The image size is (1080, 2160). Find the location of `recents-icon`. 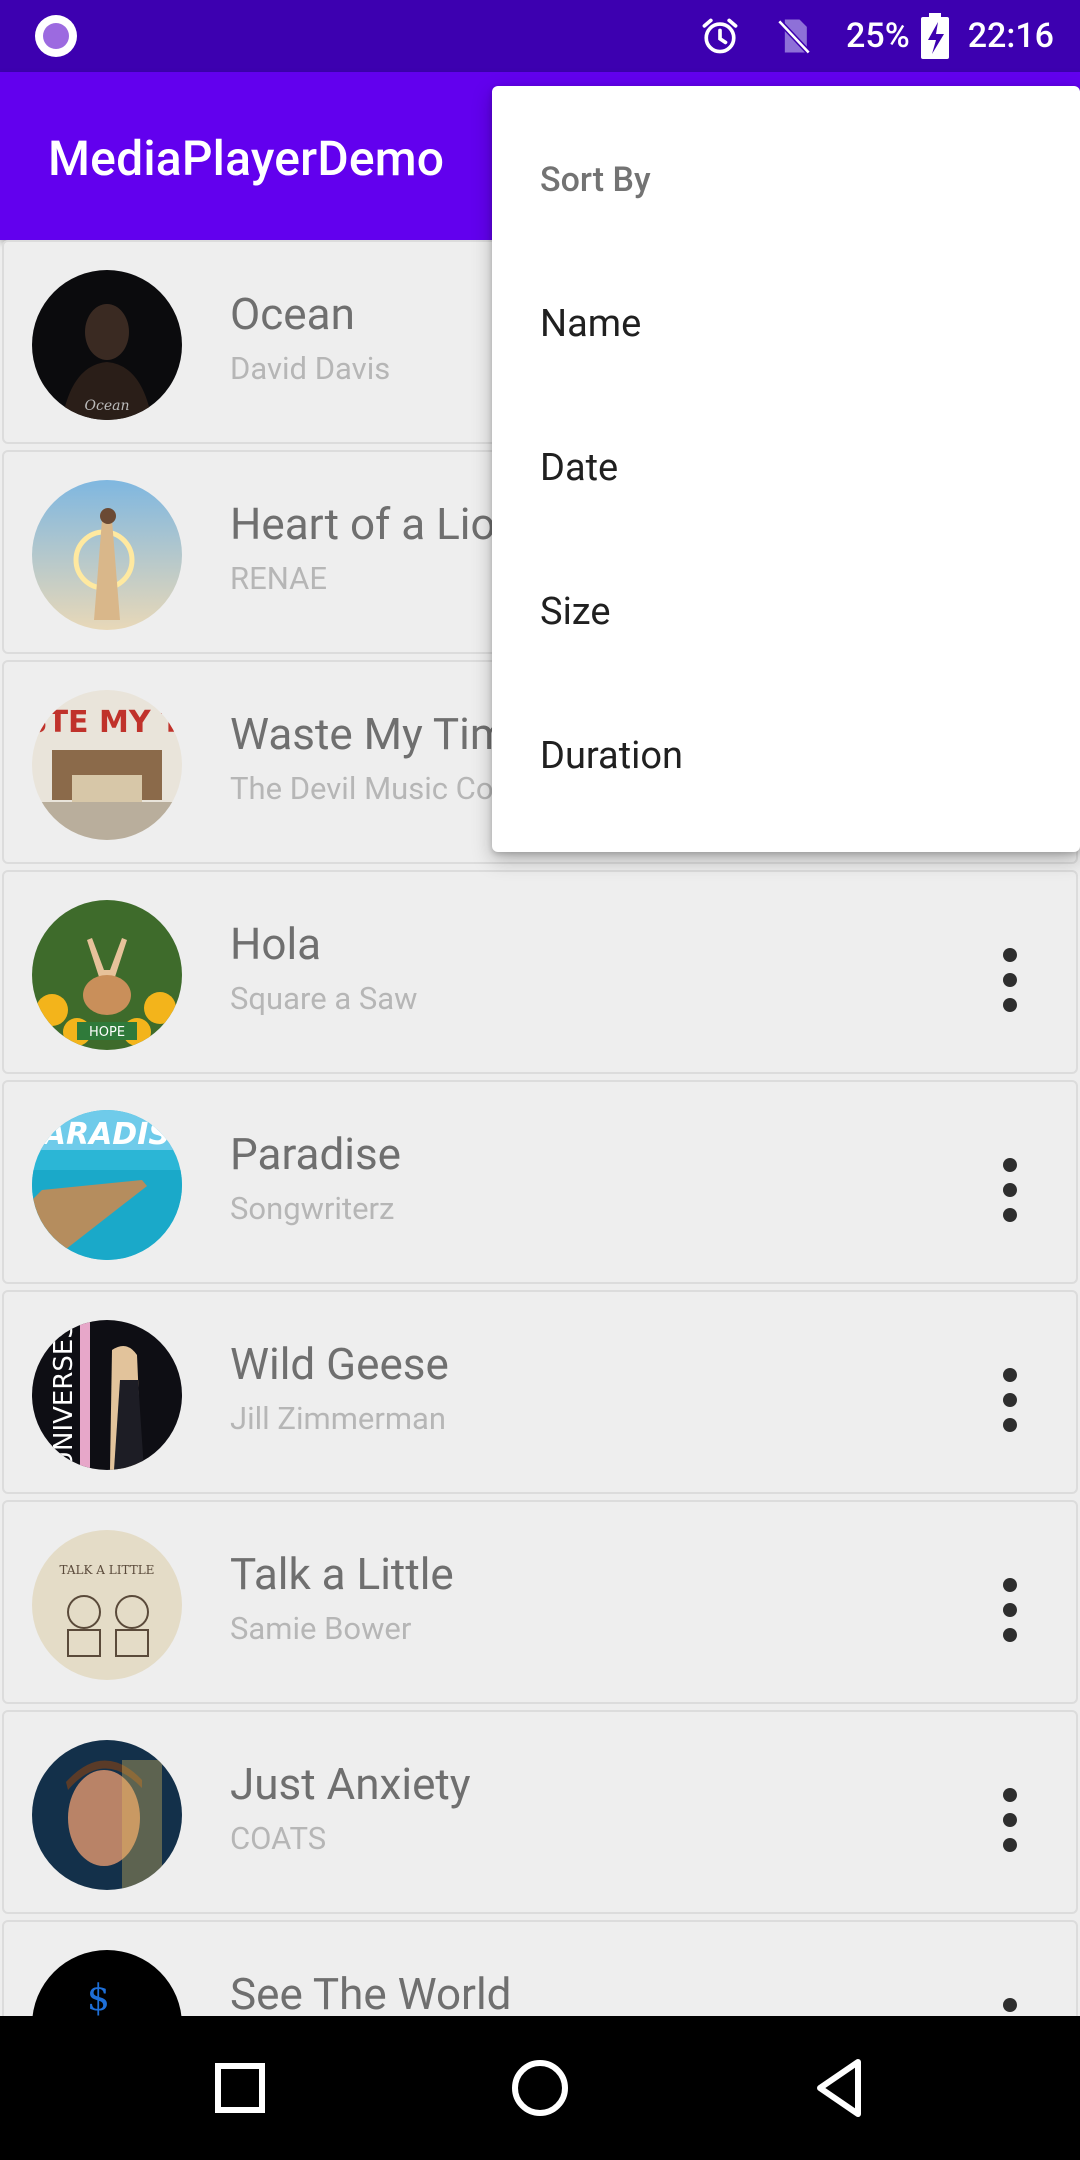

recents-icon is located at coordinates (240, 2088).